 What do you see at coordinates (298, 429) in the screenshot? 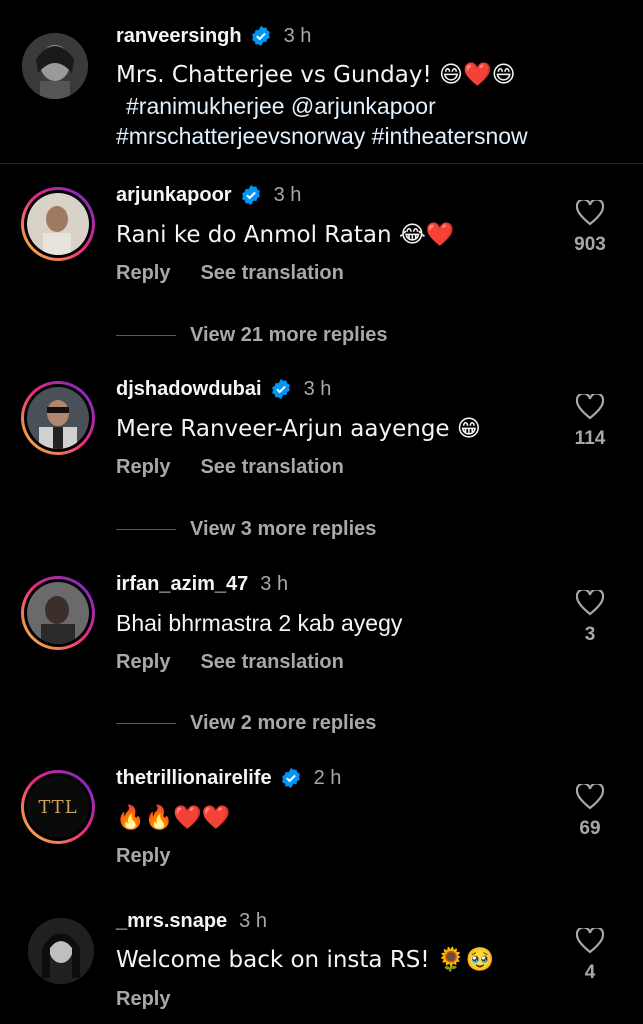
I see `comment-text: Mere Ranveer-Arjun aayenge 😁` at bounding box center [298, 429].